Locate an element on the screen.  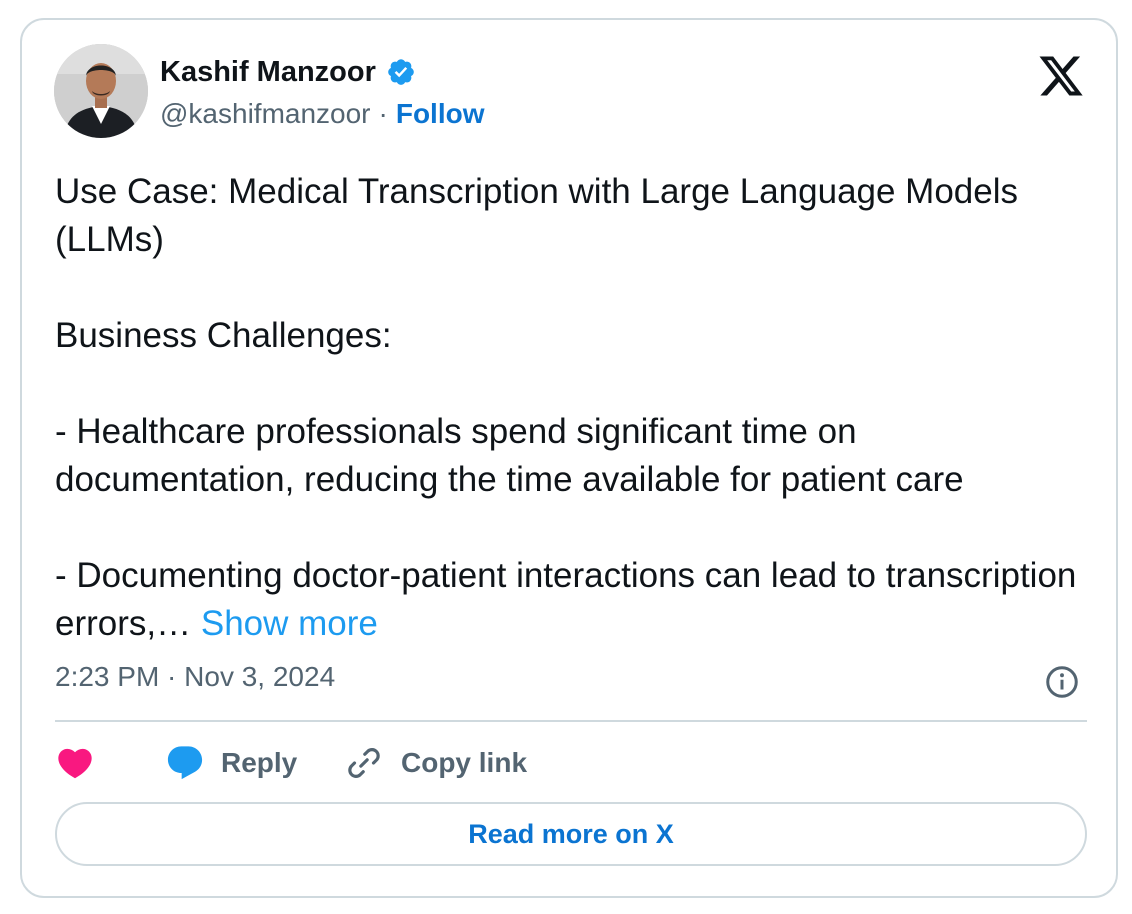
reply-label: Reply is located at coordinates (259, 762).